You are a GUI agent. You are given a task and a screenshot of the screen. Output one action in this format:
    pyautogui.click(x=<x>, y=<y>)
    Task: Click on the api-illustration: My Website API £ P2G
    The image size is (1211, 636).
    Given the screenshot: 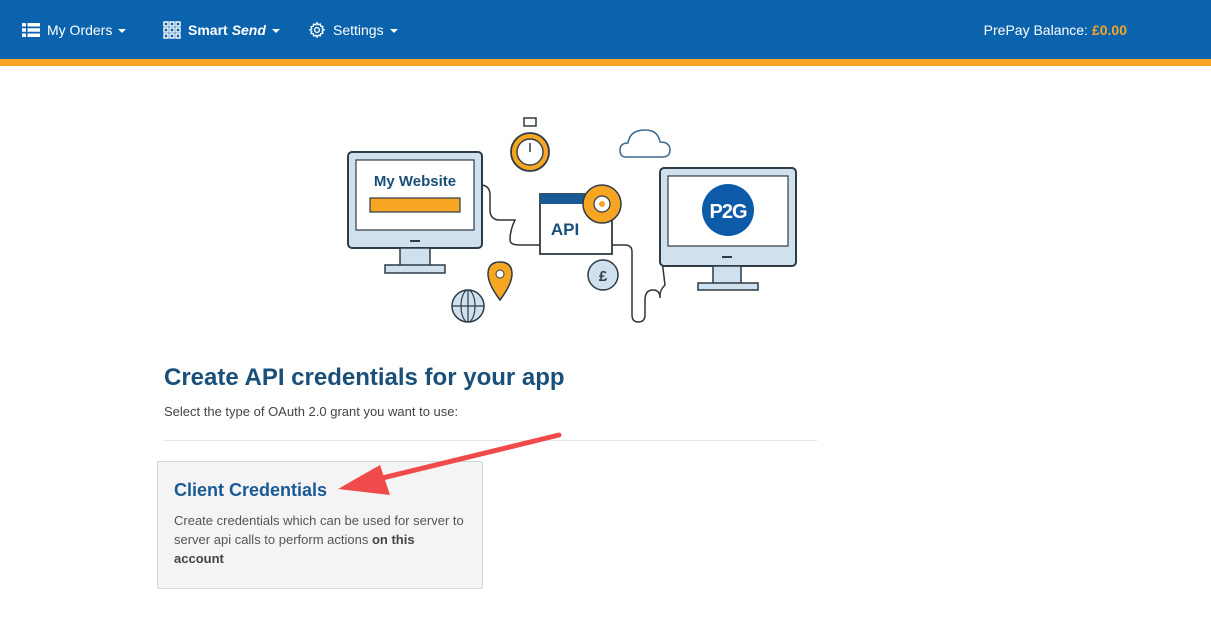 What is the action you would take?
    pyautogui.click(x=572, y=220)
    